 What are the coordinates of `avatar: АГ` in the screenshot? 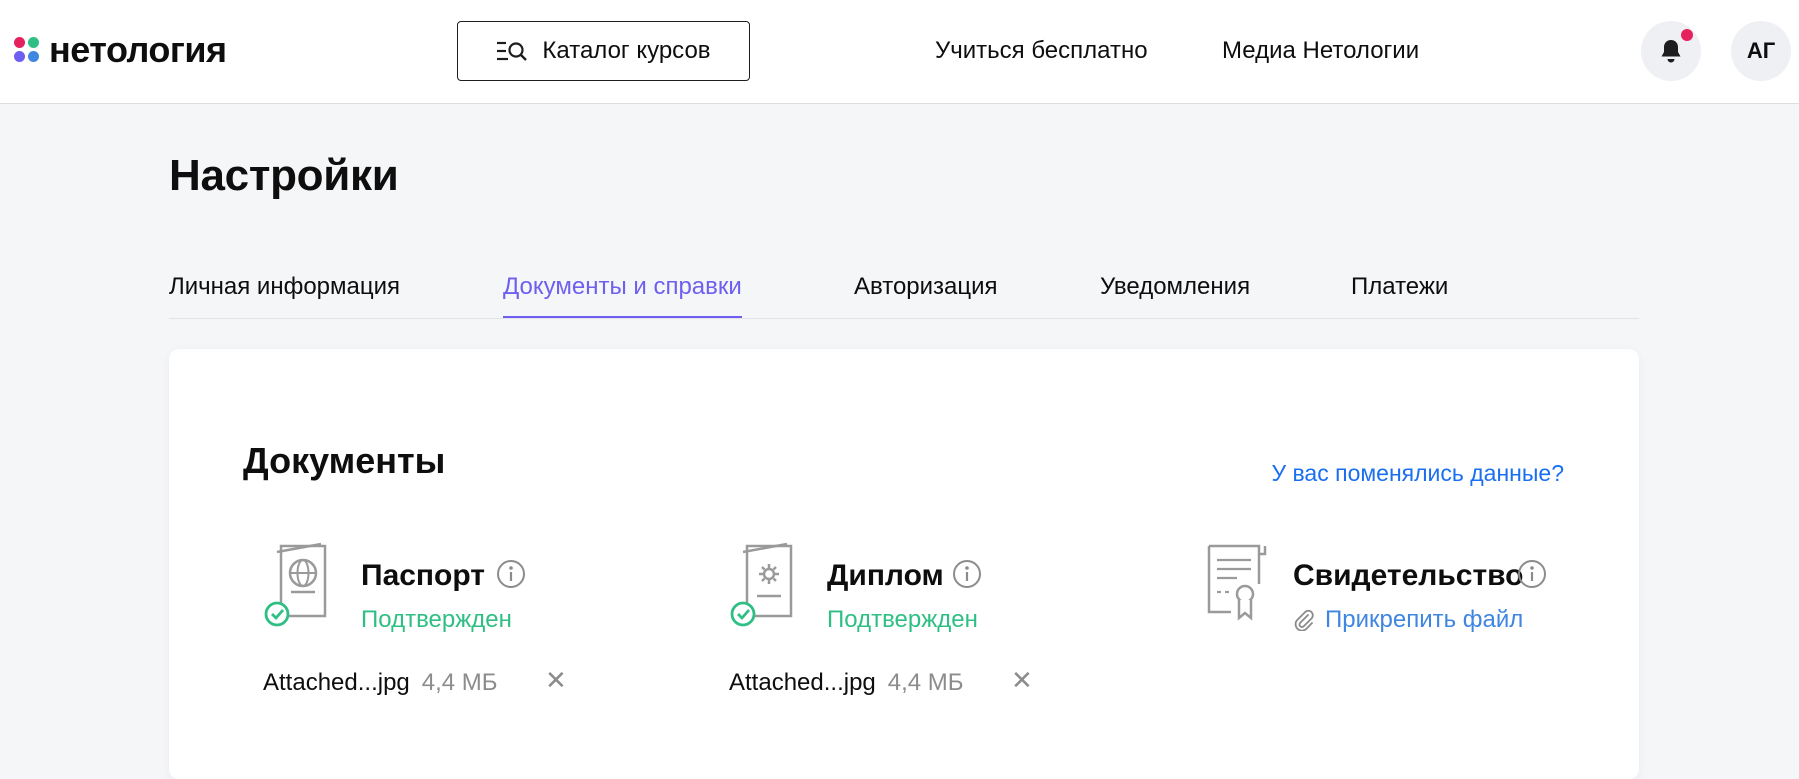 It's located at (1761, 51).